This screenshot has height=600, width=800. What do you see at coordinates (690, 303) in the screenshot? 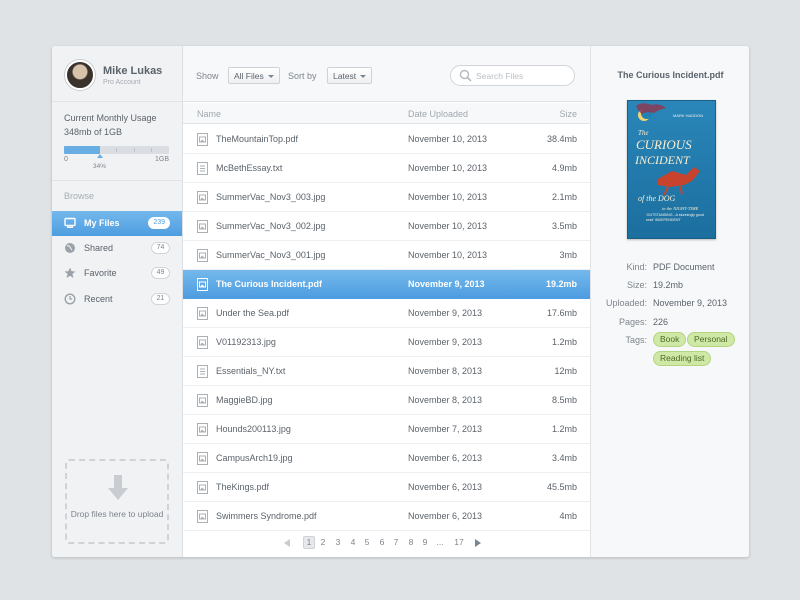
I see `meta-uploaded-value: November 9, 2013` at bounding box center [690, 303].